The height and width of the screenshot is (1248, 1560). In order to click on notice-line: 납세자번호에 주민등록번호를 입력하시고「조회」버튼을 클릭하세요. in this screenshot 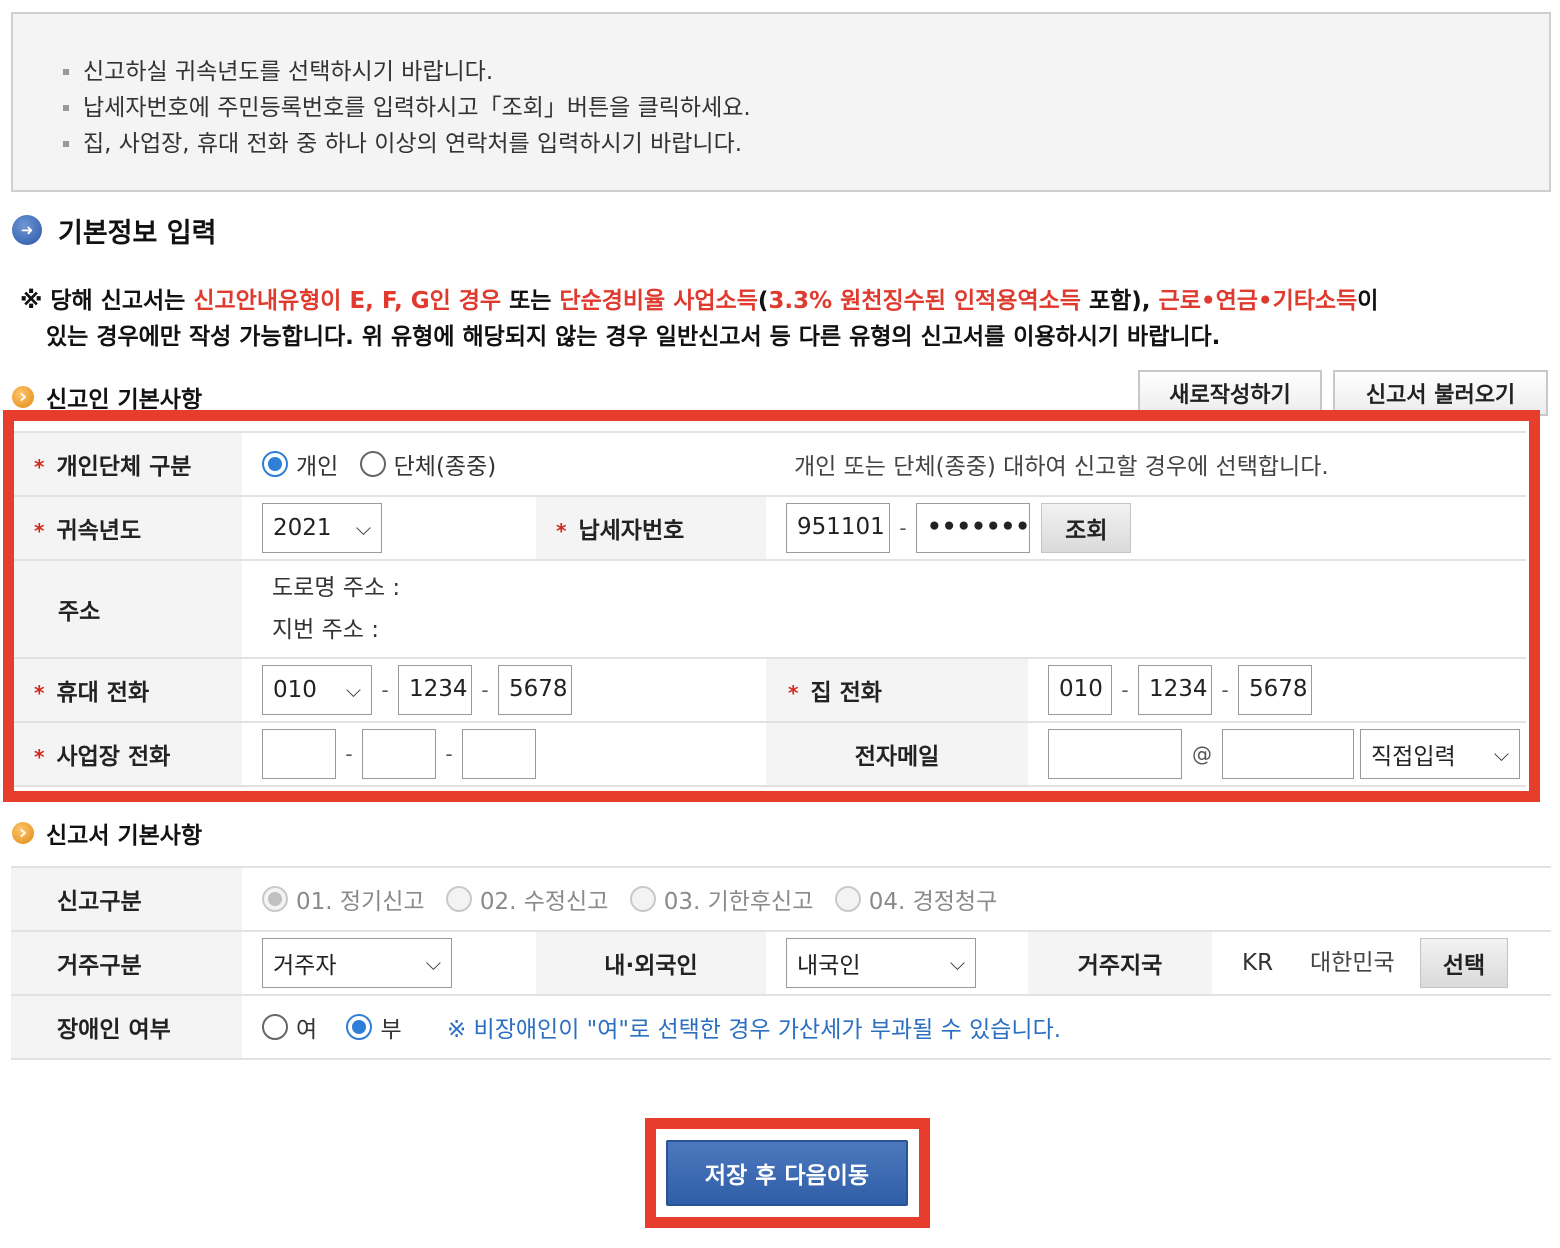, I will do `click(806, 108)`.